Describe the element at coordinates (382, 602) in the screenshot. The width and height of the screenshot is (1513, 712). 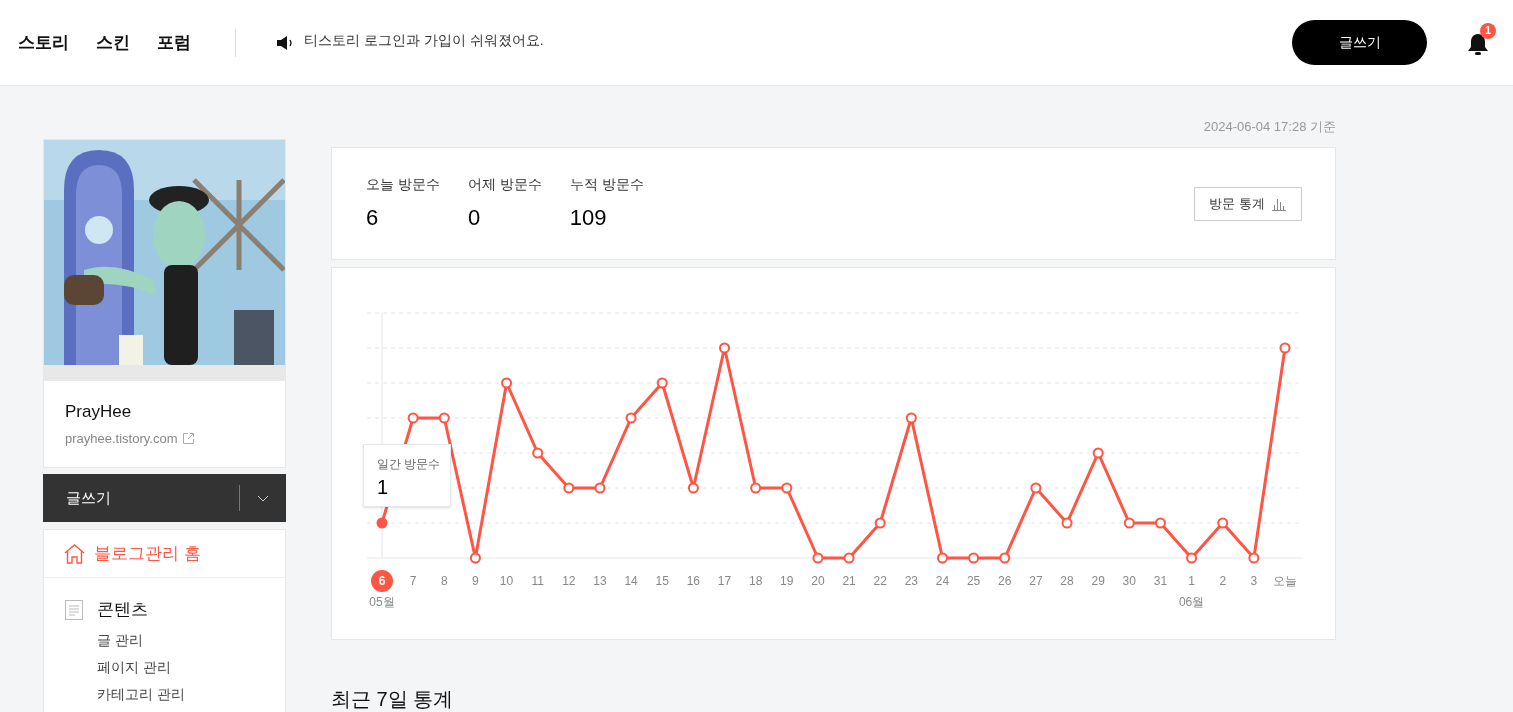
I see `month-label: 05월` at that location.